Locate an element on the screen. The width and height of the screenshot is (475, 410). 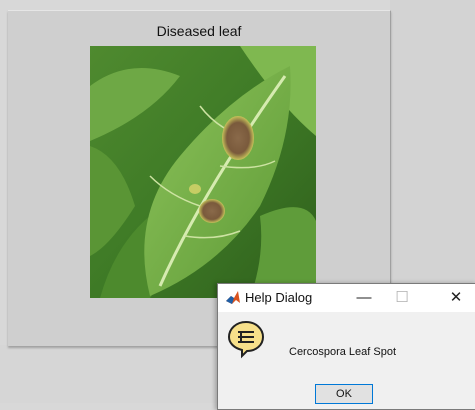
ok-button: OK is located at coordinates (344, 394).